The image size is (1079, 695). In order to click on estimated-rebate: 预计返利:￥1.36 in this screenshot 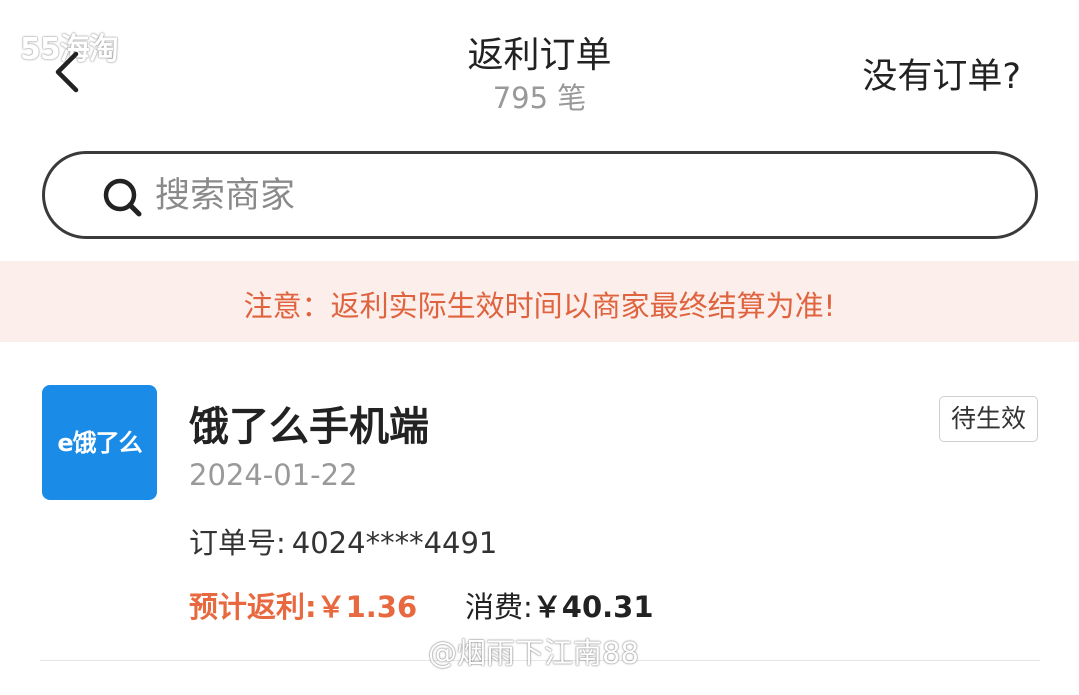, I will do `click(303, 605)`.